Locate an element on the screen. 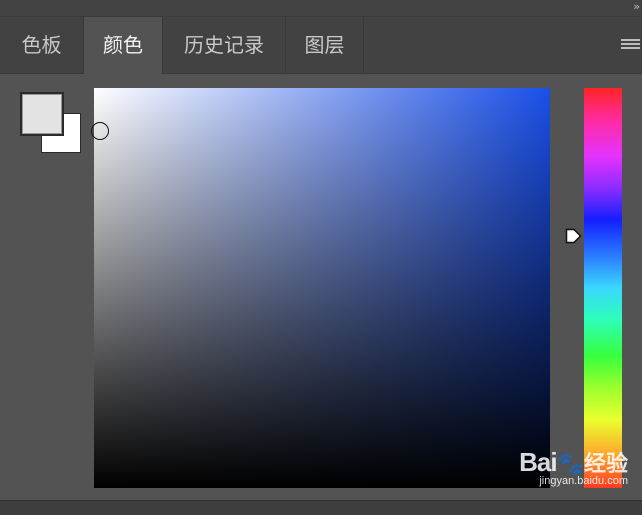  collapse-panels-icon: ›› is located at coordinates (636, 7).